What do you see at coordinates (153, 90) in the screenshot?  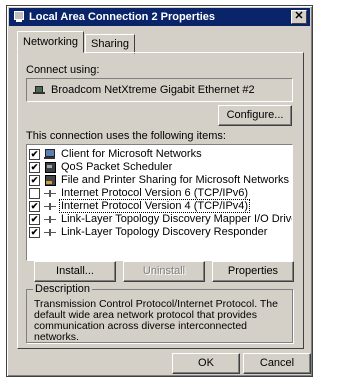 I see `adapter-name: Broadcom NetXtreme Gigabit Ethernet #2` at bounding box center [153, 90].